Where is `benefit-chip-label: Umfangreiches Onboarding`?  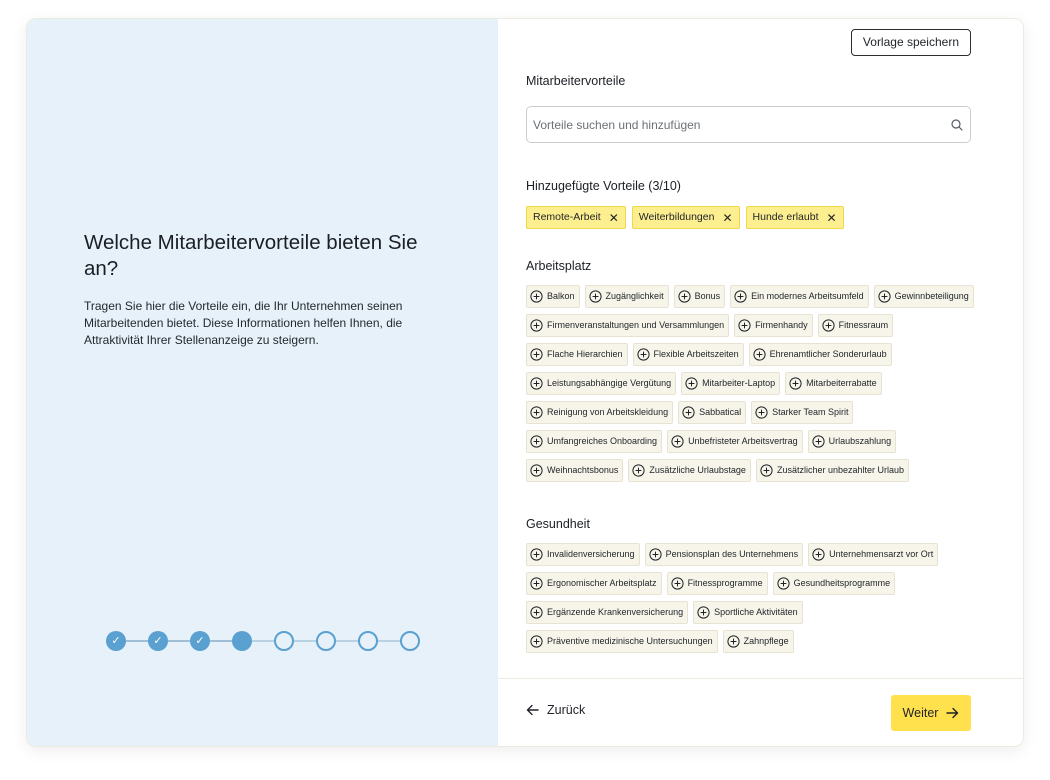
benefit-chip-label: Umfangreiches Onboarding is located at coordinates (602, 441).